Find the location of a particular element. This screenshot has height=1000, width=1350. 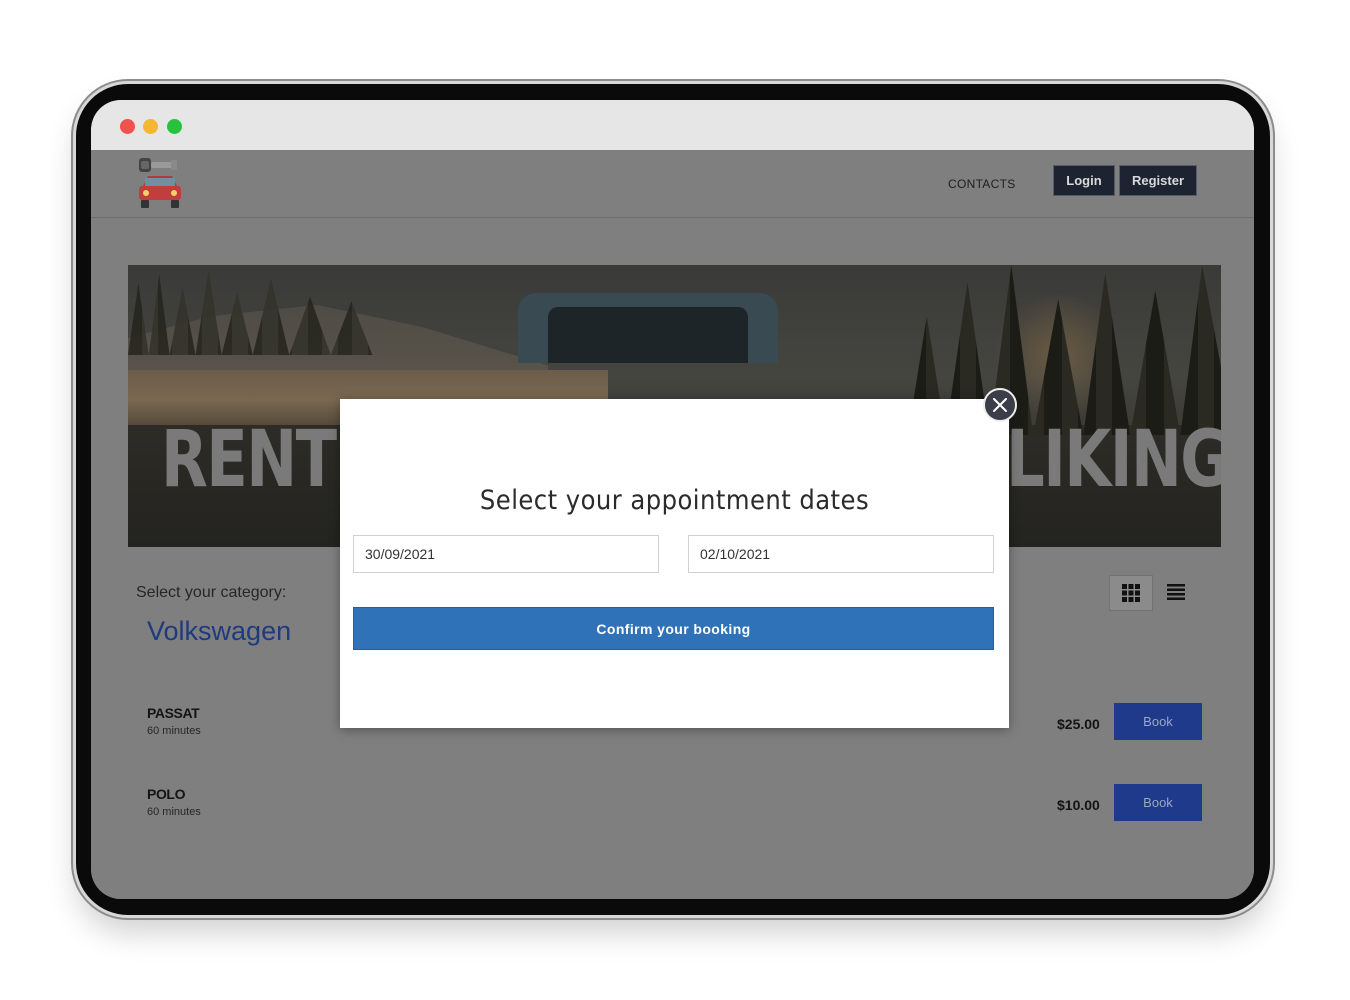

view-toggle is located at coordinates (1152, 593).